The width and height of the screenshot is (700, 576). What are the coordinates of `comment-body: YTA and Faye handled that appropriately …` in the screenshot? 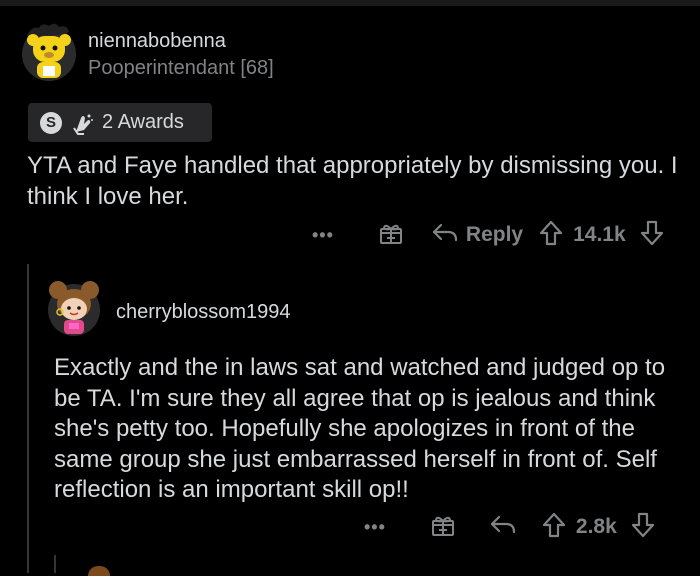 It's located at (352, 181).